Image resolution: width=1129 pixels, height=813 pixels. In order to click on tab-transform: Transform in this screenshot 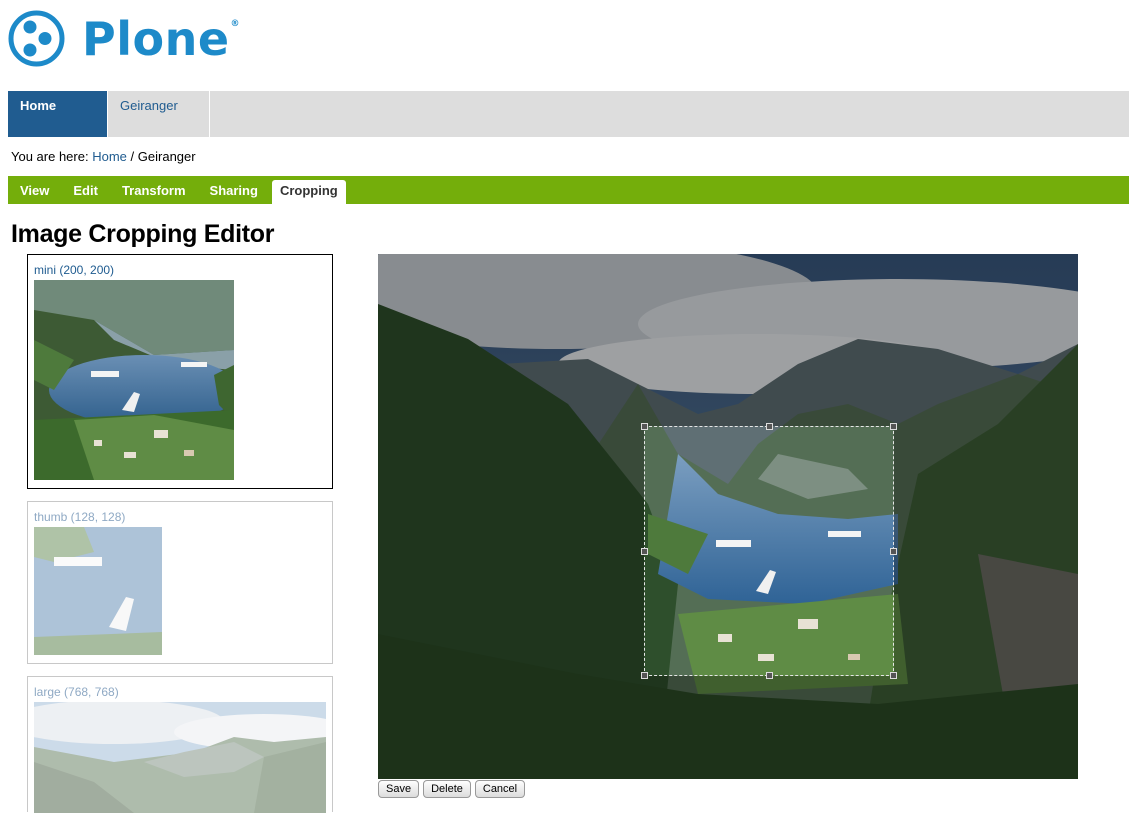, I will do `click(154, 193)`.